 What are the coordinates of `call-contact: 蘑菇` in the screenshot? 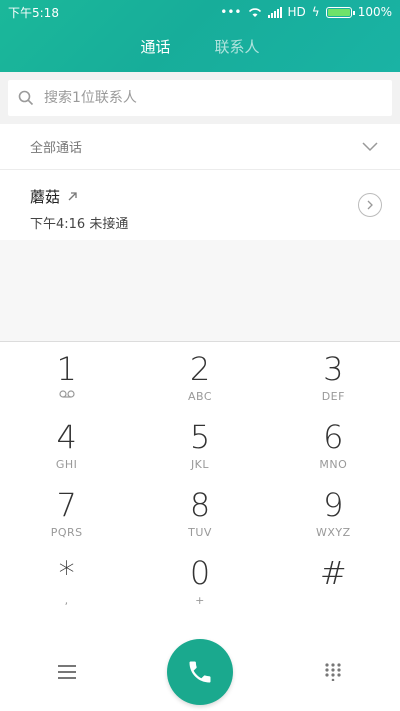 It's located at (200, 196).